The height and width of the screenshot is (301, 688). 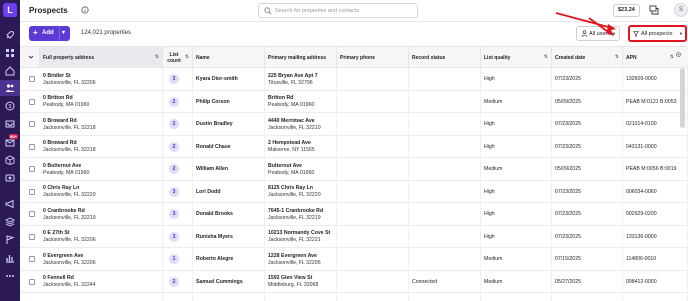 I want to click on name-text: Runisha Myers, so click(x=230, y=237).